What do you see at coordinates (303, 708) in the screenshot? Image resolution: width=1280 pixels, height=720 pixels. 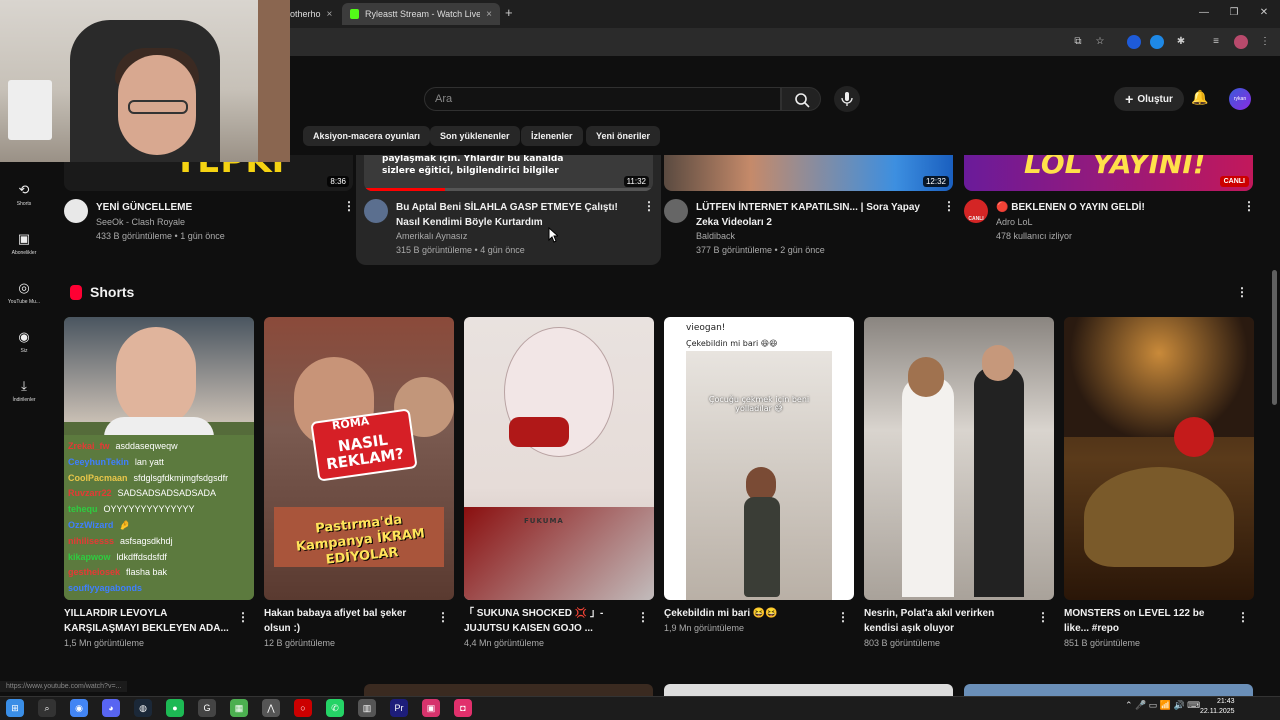 I see `opera-icon: ○` at bounding box center [303, 708].